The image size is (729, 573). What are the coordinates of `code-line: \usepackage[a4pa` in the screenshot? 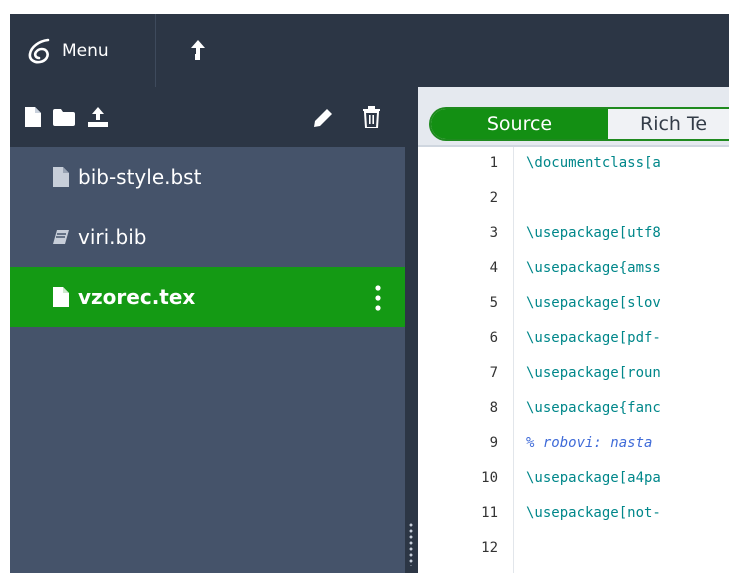 It's located at (593, 478).